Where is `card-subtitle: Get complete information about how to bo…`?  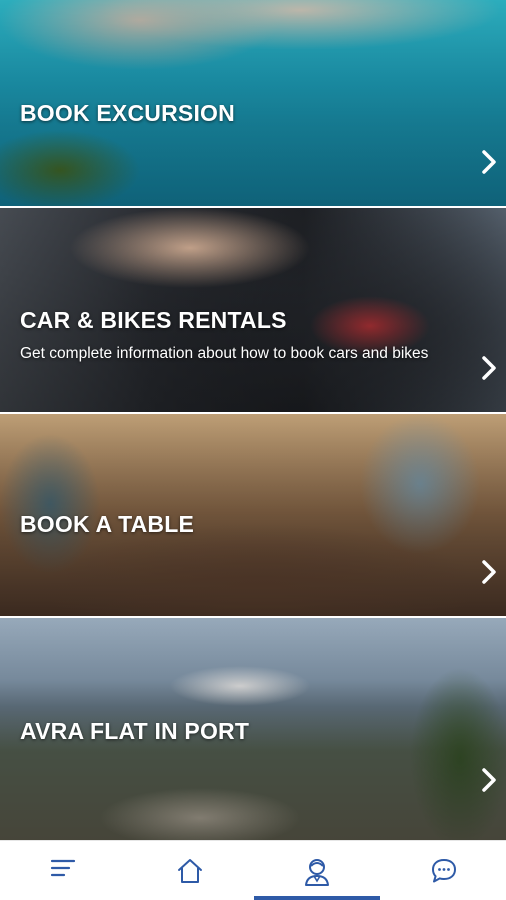
card-subtitle: Get complete information about how to bo… is located at coordinates (224, 353).